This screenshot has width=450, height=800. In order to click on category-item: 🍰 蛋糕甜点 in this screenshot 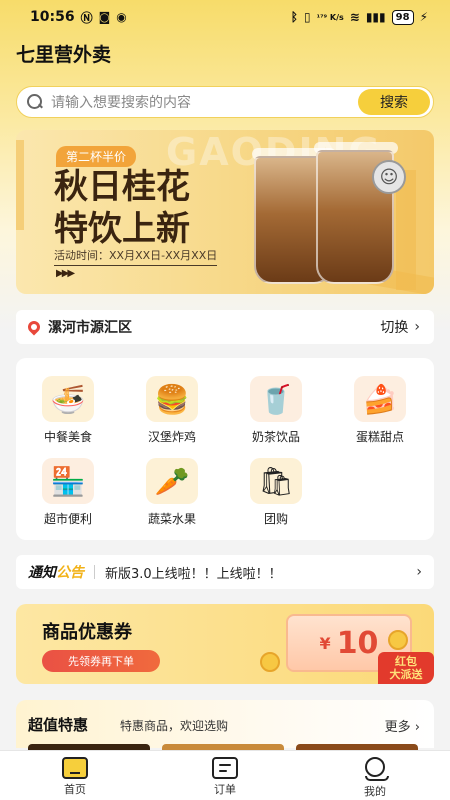, I will do `click(380, 410)`.